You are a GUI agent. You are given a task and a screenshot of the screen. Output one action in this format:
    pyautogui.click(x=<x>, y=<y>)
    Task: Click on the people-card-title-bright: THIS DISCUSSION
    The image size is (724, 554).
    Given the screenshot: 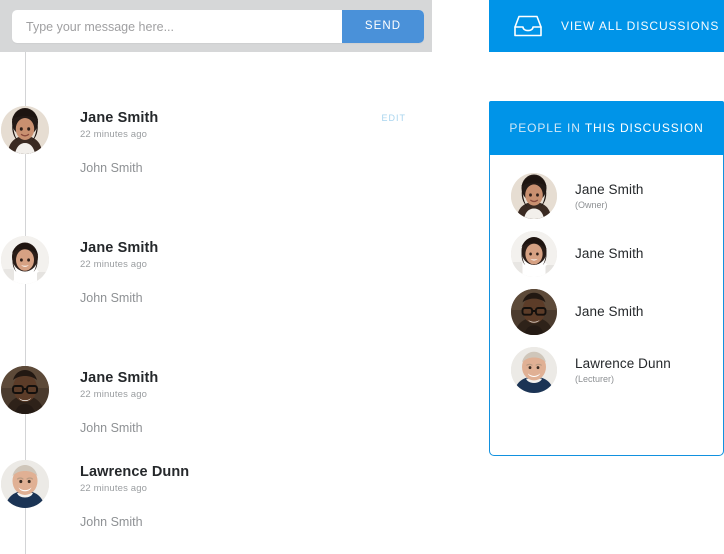 What is the action you would take?
    pyautogui.click(x=642, y=128)
    